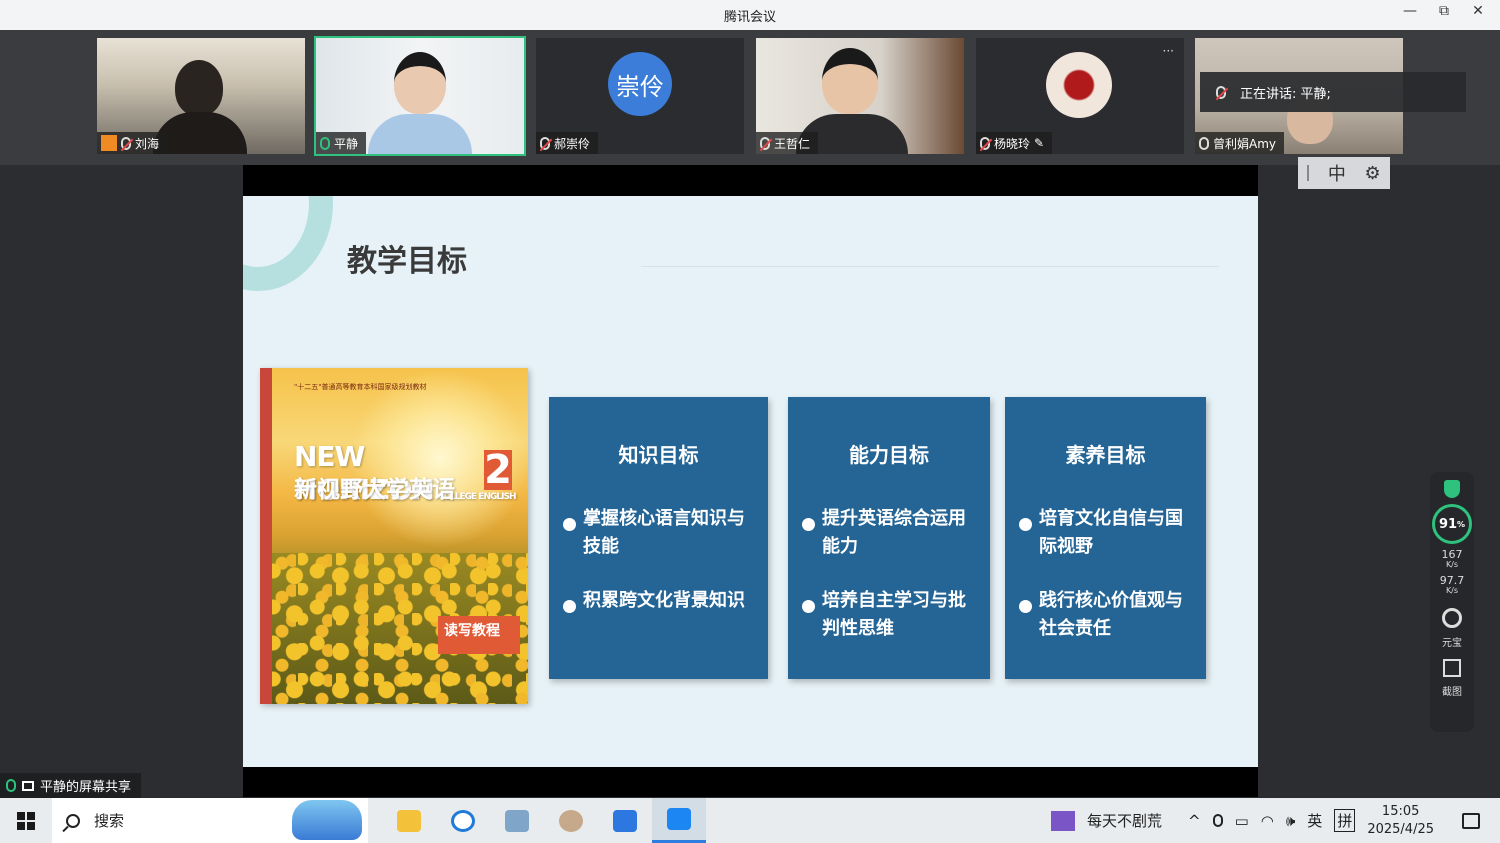 This screenshot has height=843, width=1500. Describe the element at coordinates (420, 96) in the screenshot. I see `participant-tile-active: 平静` at that location.